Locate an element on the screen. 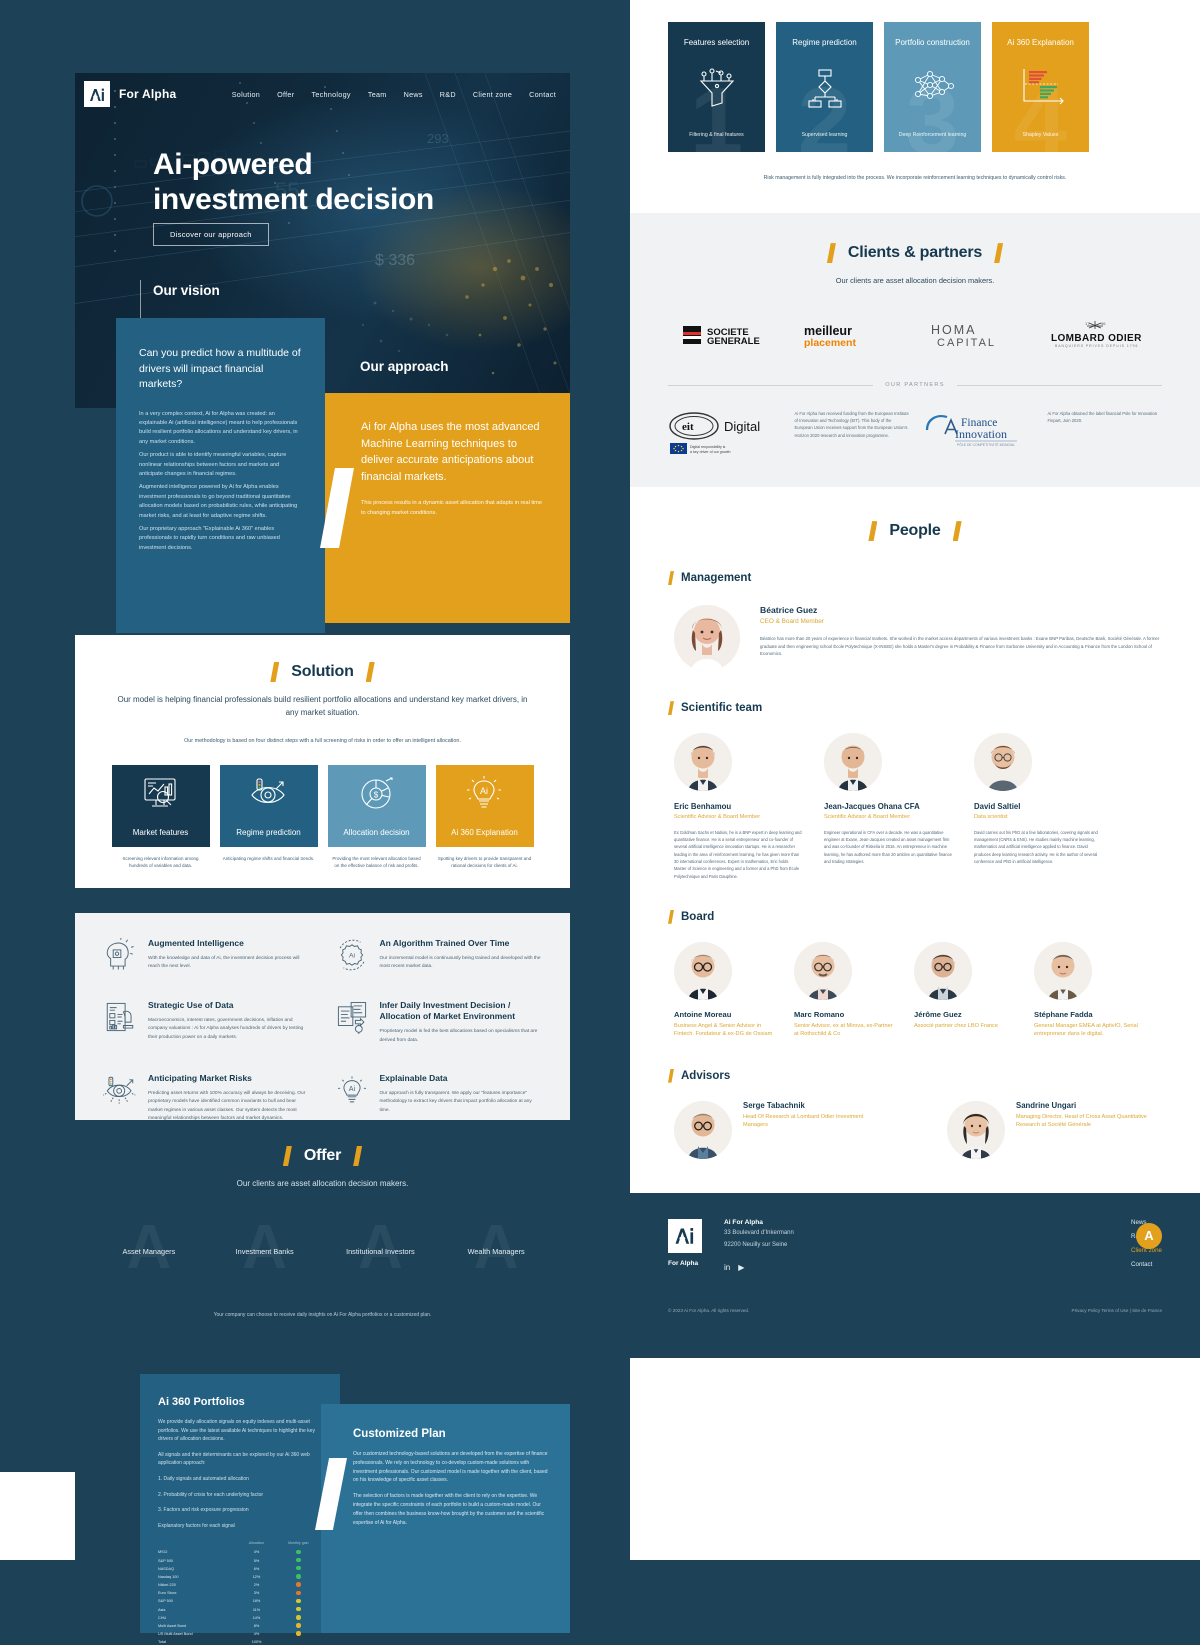 The width and height of the screenshot is (1200, 1645). nav-item-contact: Contact is located at coordinates (542, 94).